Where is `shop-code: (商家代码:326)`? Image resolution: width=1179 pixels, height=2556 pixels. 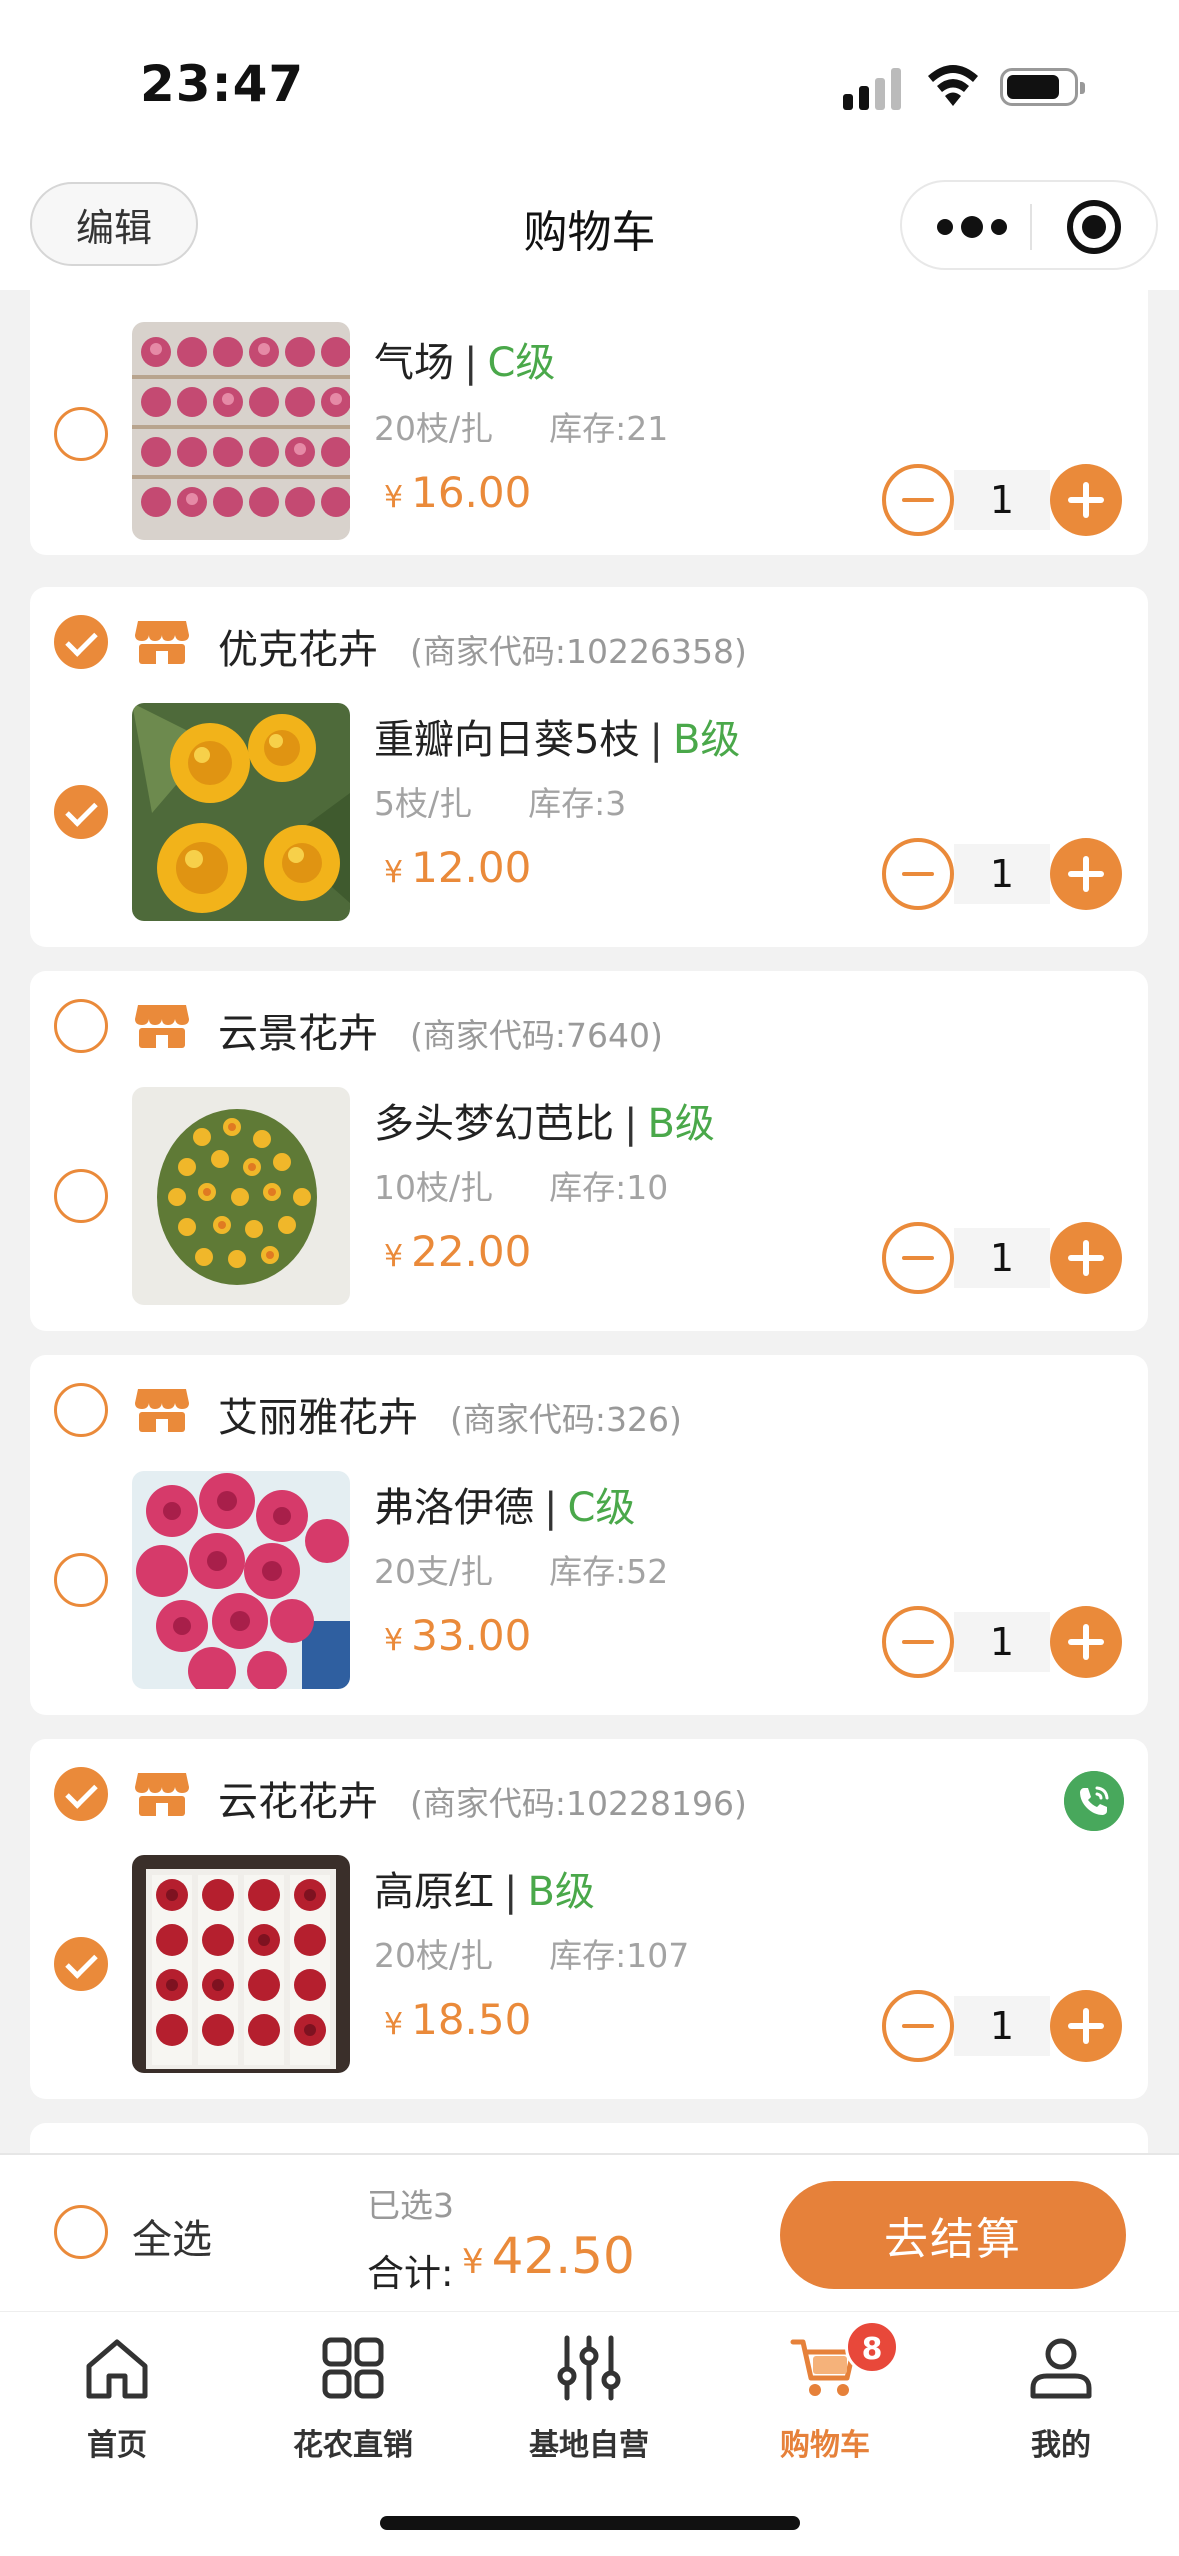
shop-code: (商家代码:326) is located at coordinates (566, 1419).